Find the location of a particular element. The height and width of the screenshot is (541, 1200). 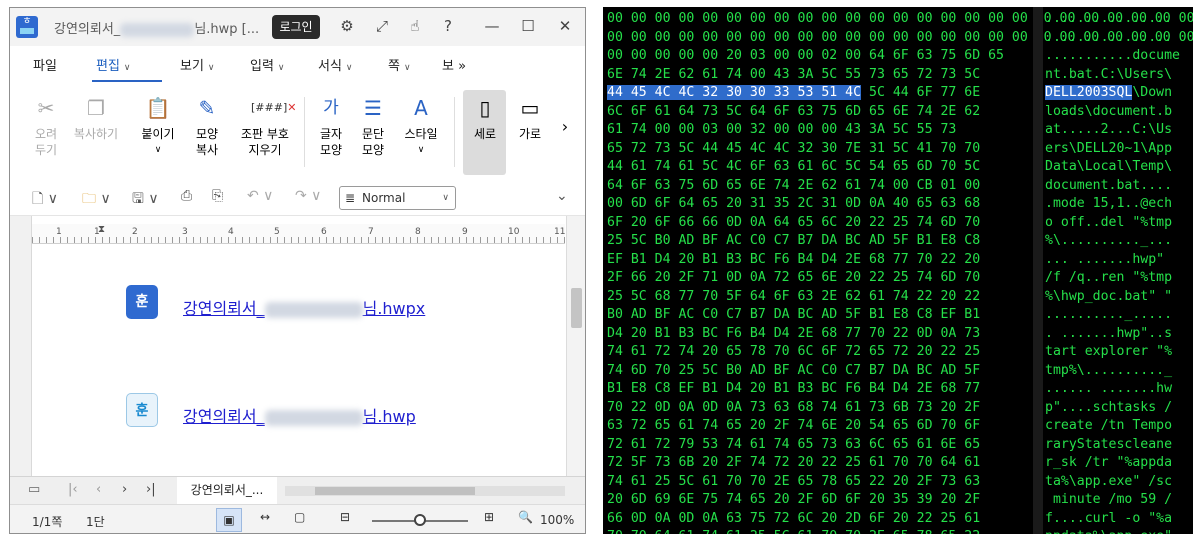

zoom-in-icon: ⊞ is located at coordinates (489, 517).